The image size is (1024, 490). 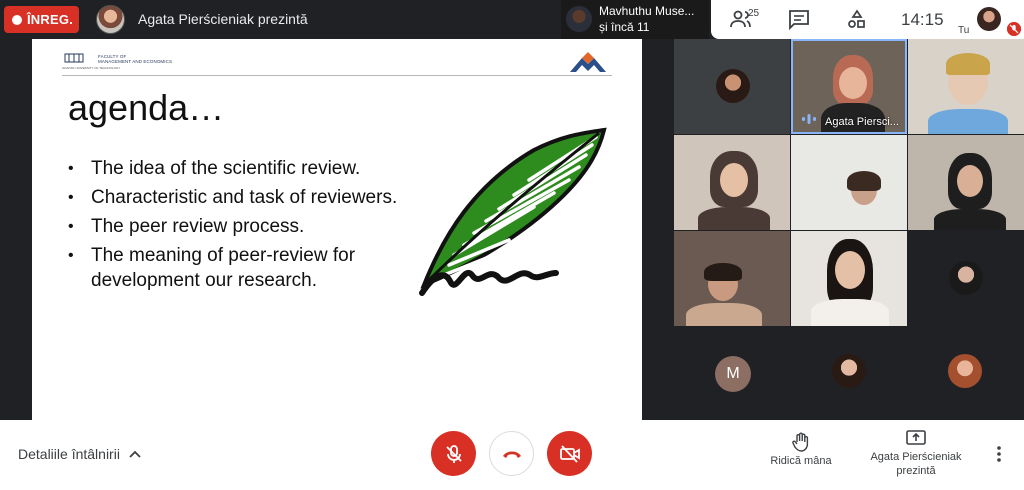 I want to click on camera-off-icon, so click(x=569, y=453).